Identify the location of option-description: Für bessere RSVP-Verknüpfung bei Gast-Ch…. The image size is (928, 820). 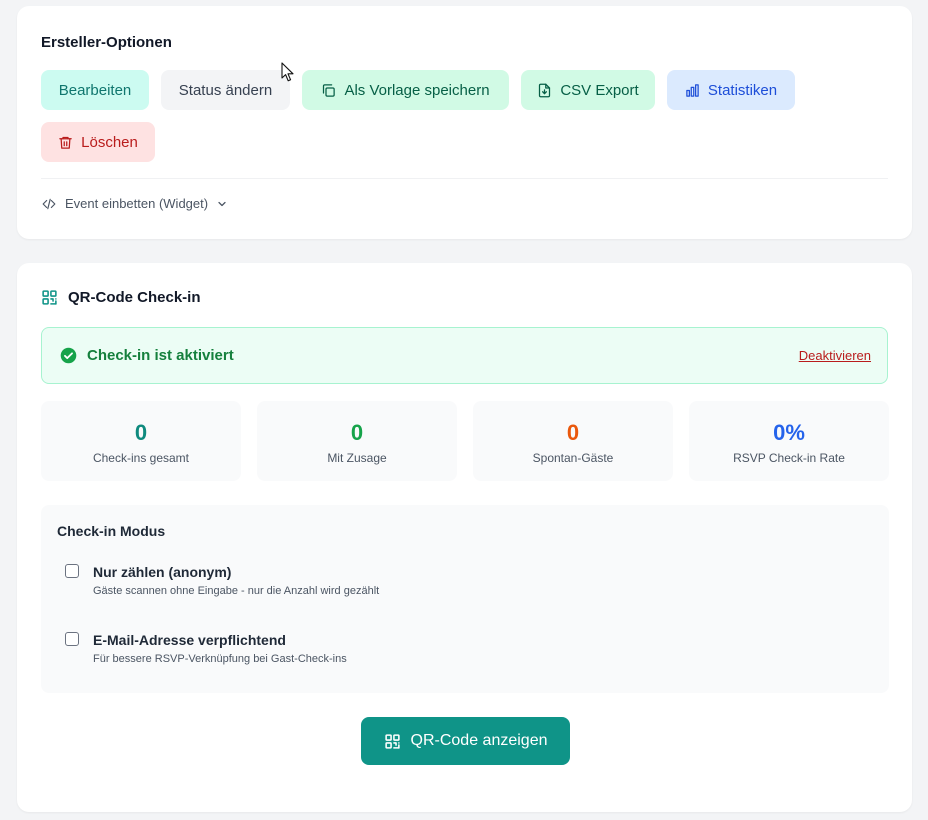
(220, 659).